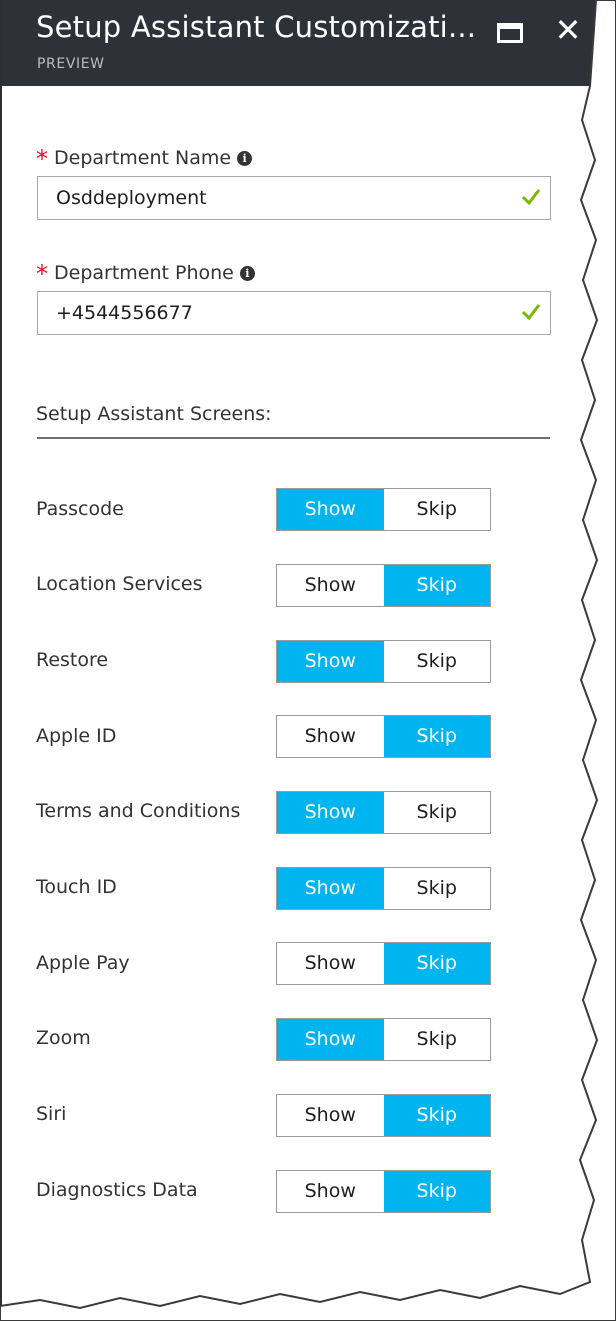 Image resolution: width=616 pixels, height=1321 pixels. I want to click on department-phone-label-text: Department Phone, so click(144, 273).